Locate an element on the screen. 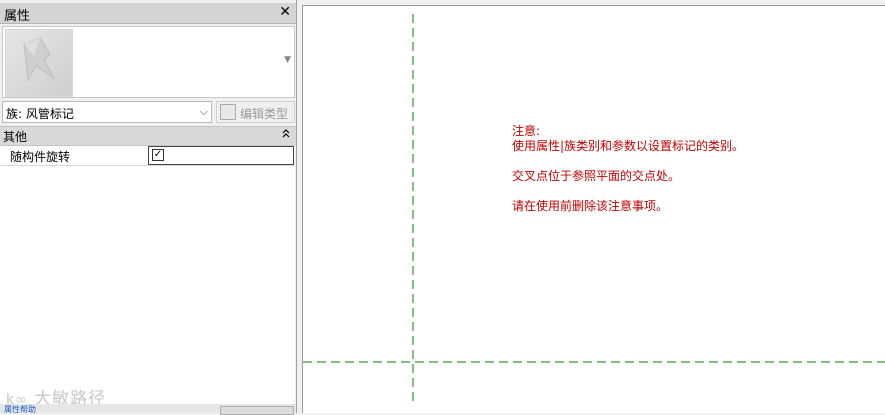  properties-help-link: 属性帮助 is located at coordinates (20, 409).